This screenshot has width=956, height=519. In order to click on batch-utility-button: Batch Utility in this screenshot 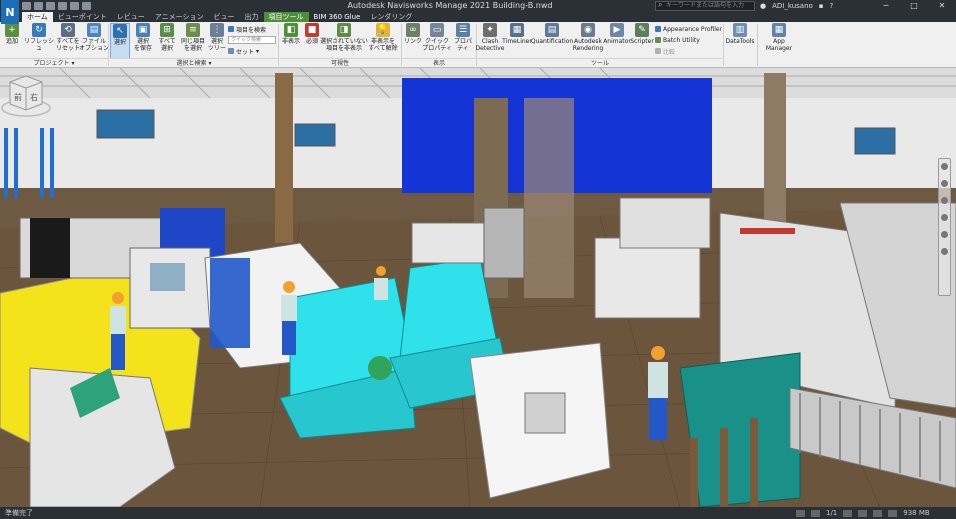, I will do `click(677, 40)`.